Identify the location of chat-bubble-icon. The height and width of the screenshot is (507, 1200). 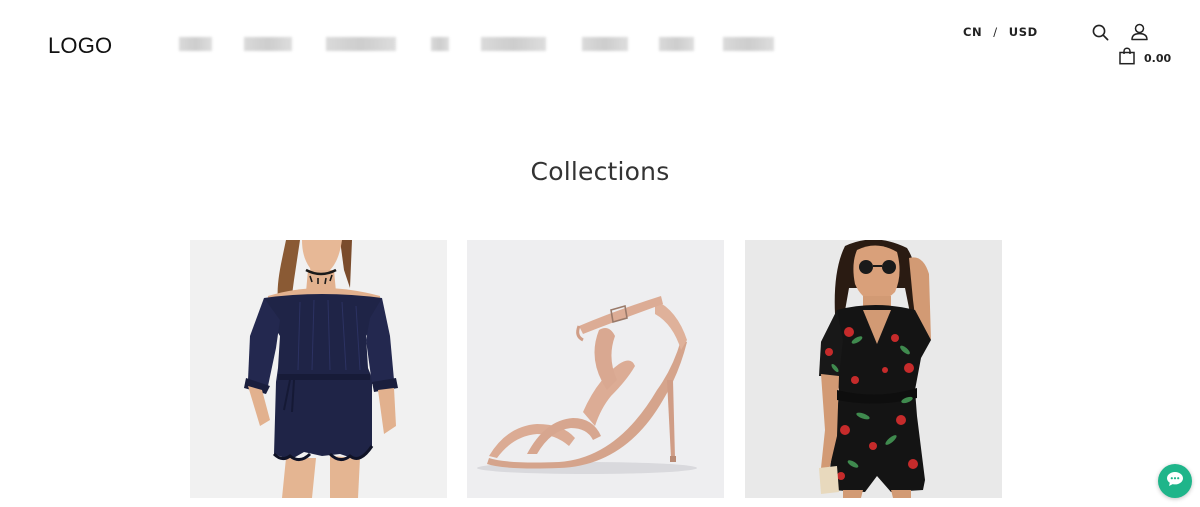
(1175, 481).